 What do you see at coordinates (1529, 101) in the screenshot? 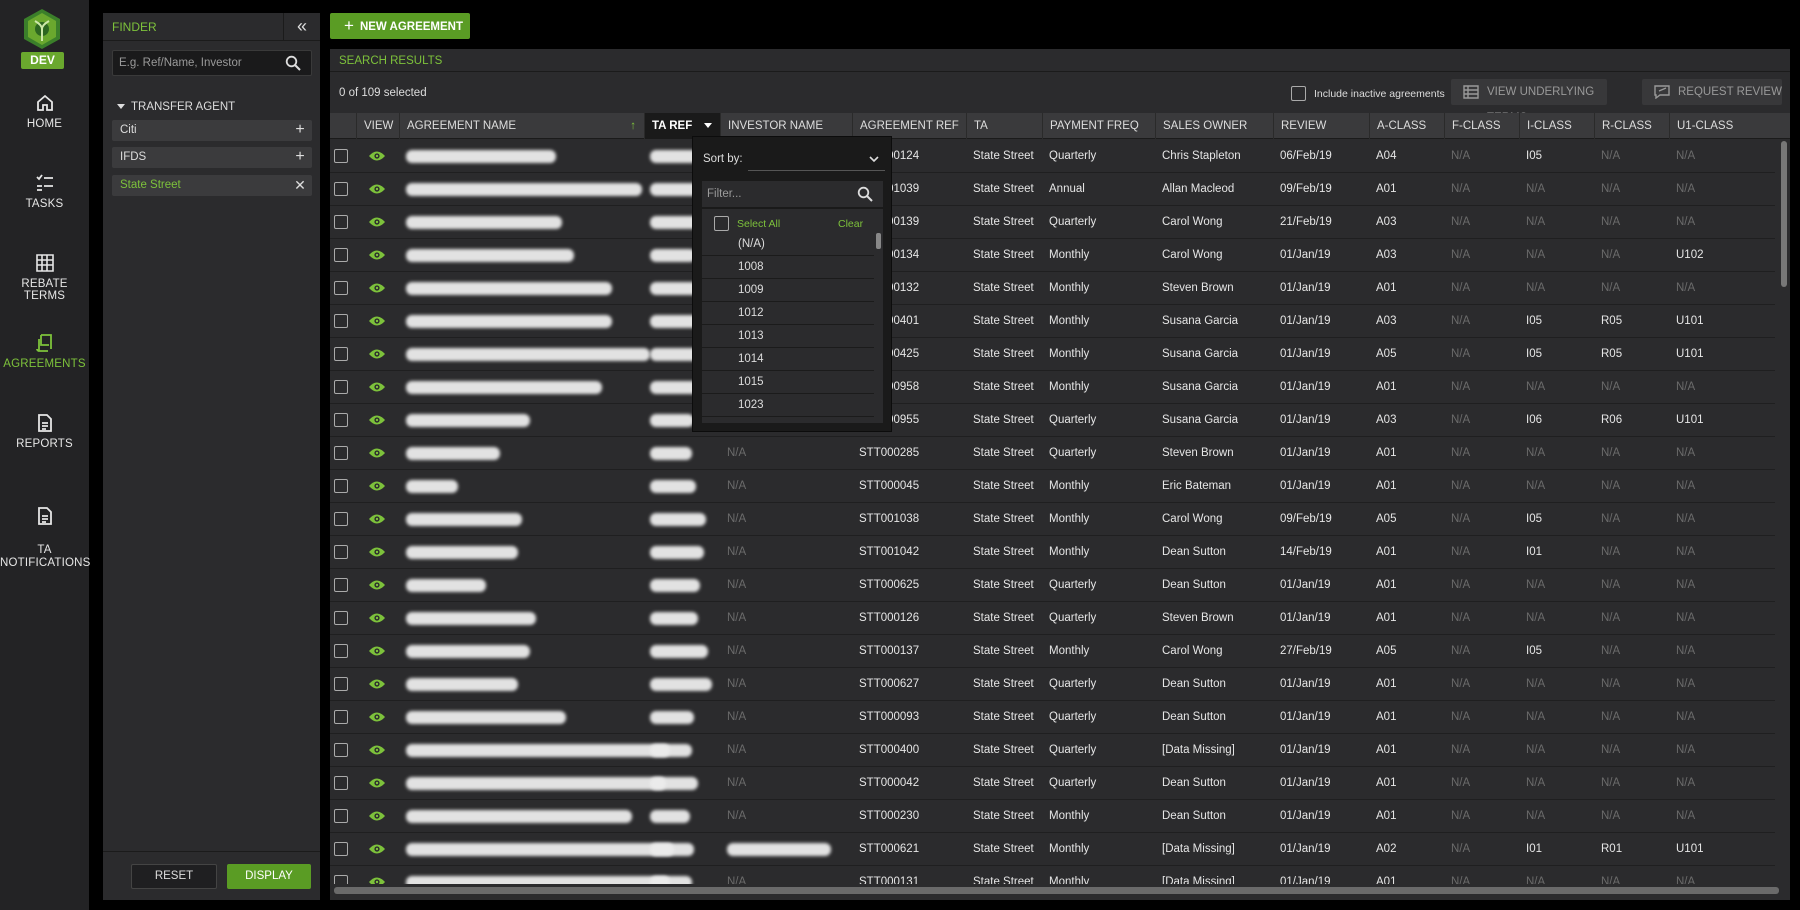
I see `view-underlying-terms-button: VIEW UNDERLYING TERMS` at bounding box center [1529, 101].